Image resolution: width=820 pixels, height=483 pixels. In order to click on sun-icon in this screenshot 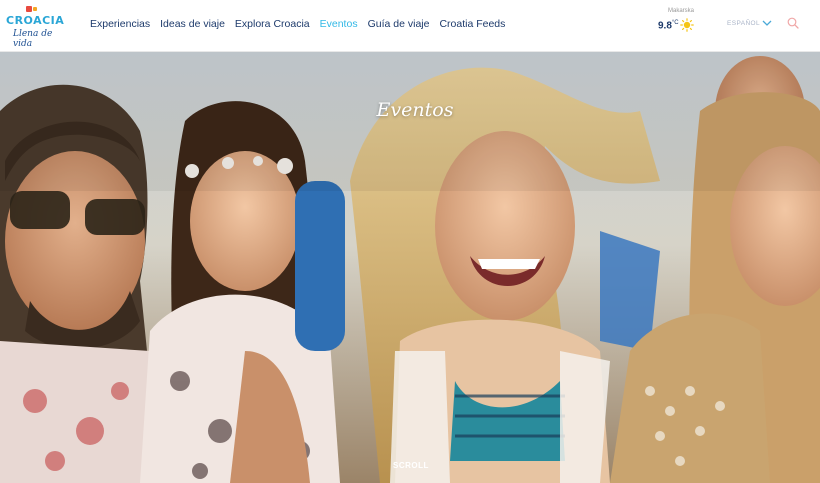, I will do `click(687, 25)`.